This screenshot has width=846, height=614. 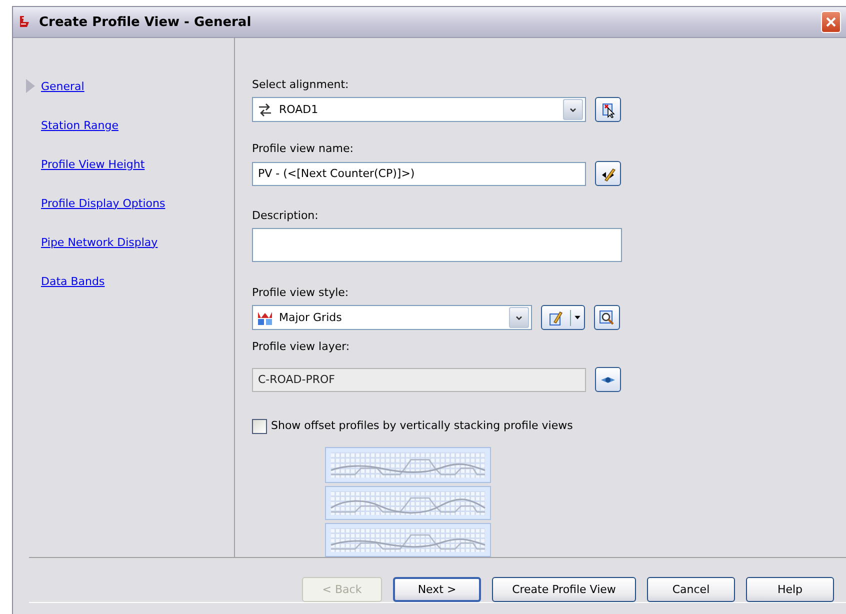 What do you see at coordinates (73, 281) in the screenshot?
I see `nav-link: Data Bands` at bounding box center [73, 281].